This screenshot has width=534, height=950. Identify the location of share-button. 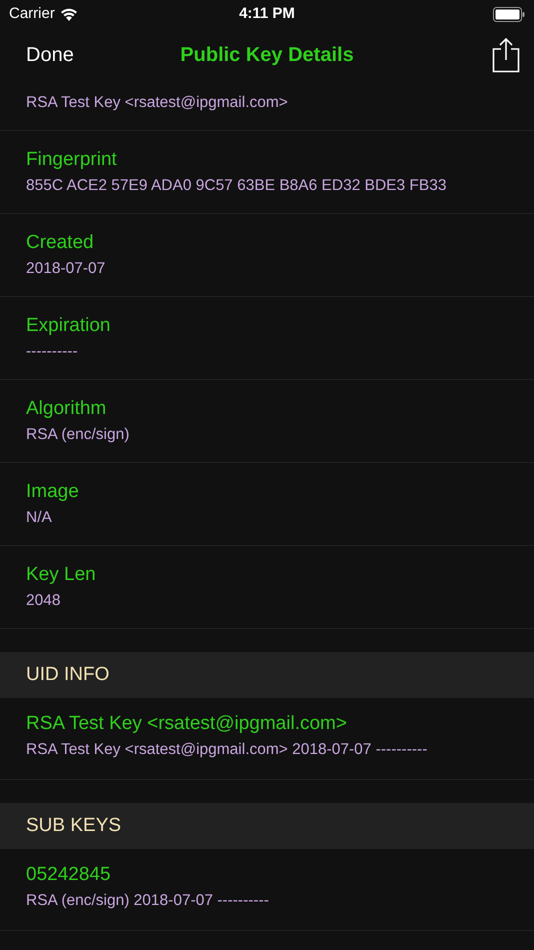
(506, 55).